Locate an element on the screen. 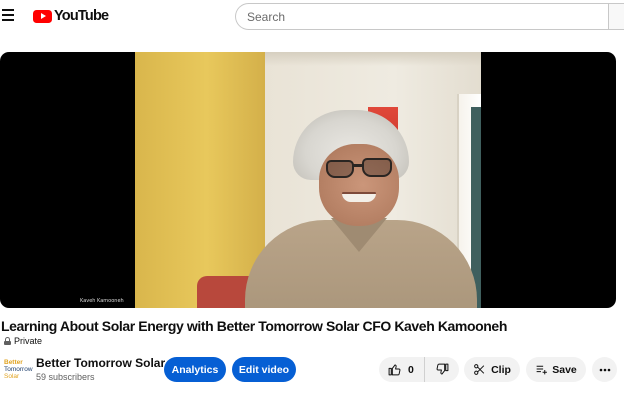  top-bar: YouTube is located at coordinates (312, 17).